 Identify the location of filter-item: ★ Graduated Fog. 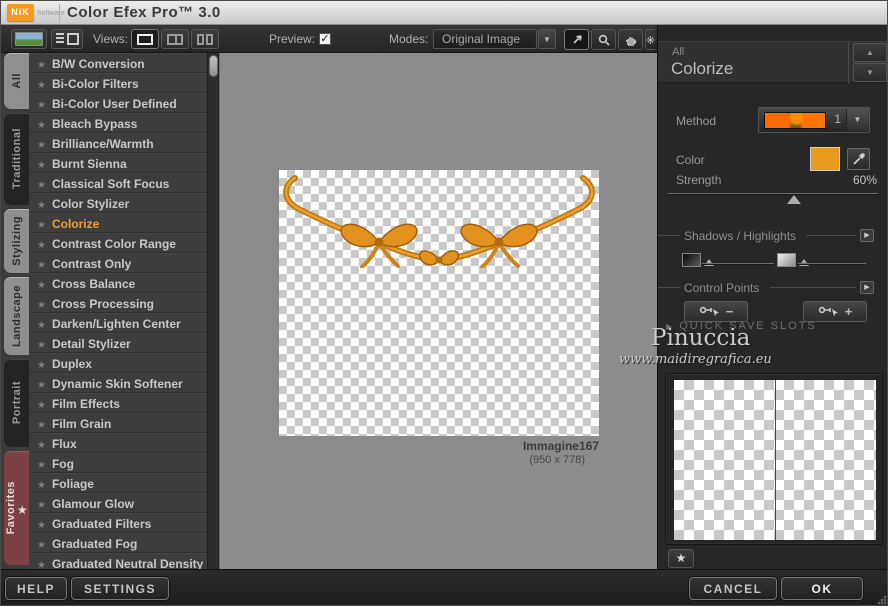
(118, 543).